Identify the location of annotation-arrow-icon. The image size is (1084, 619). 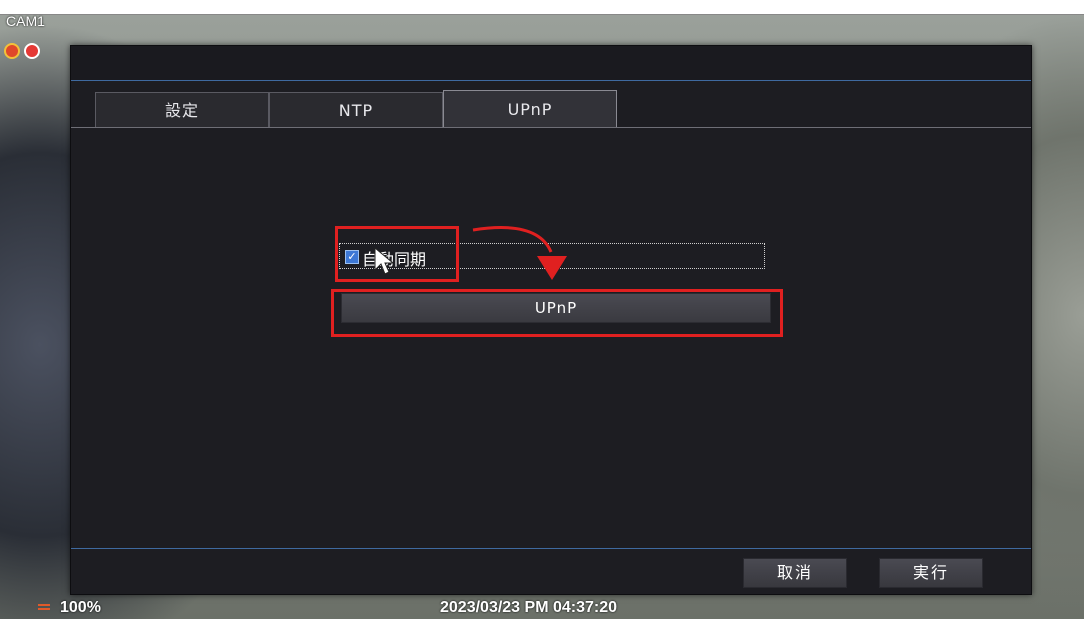
(519, 253).